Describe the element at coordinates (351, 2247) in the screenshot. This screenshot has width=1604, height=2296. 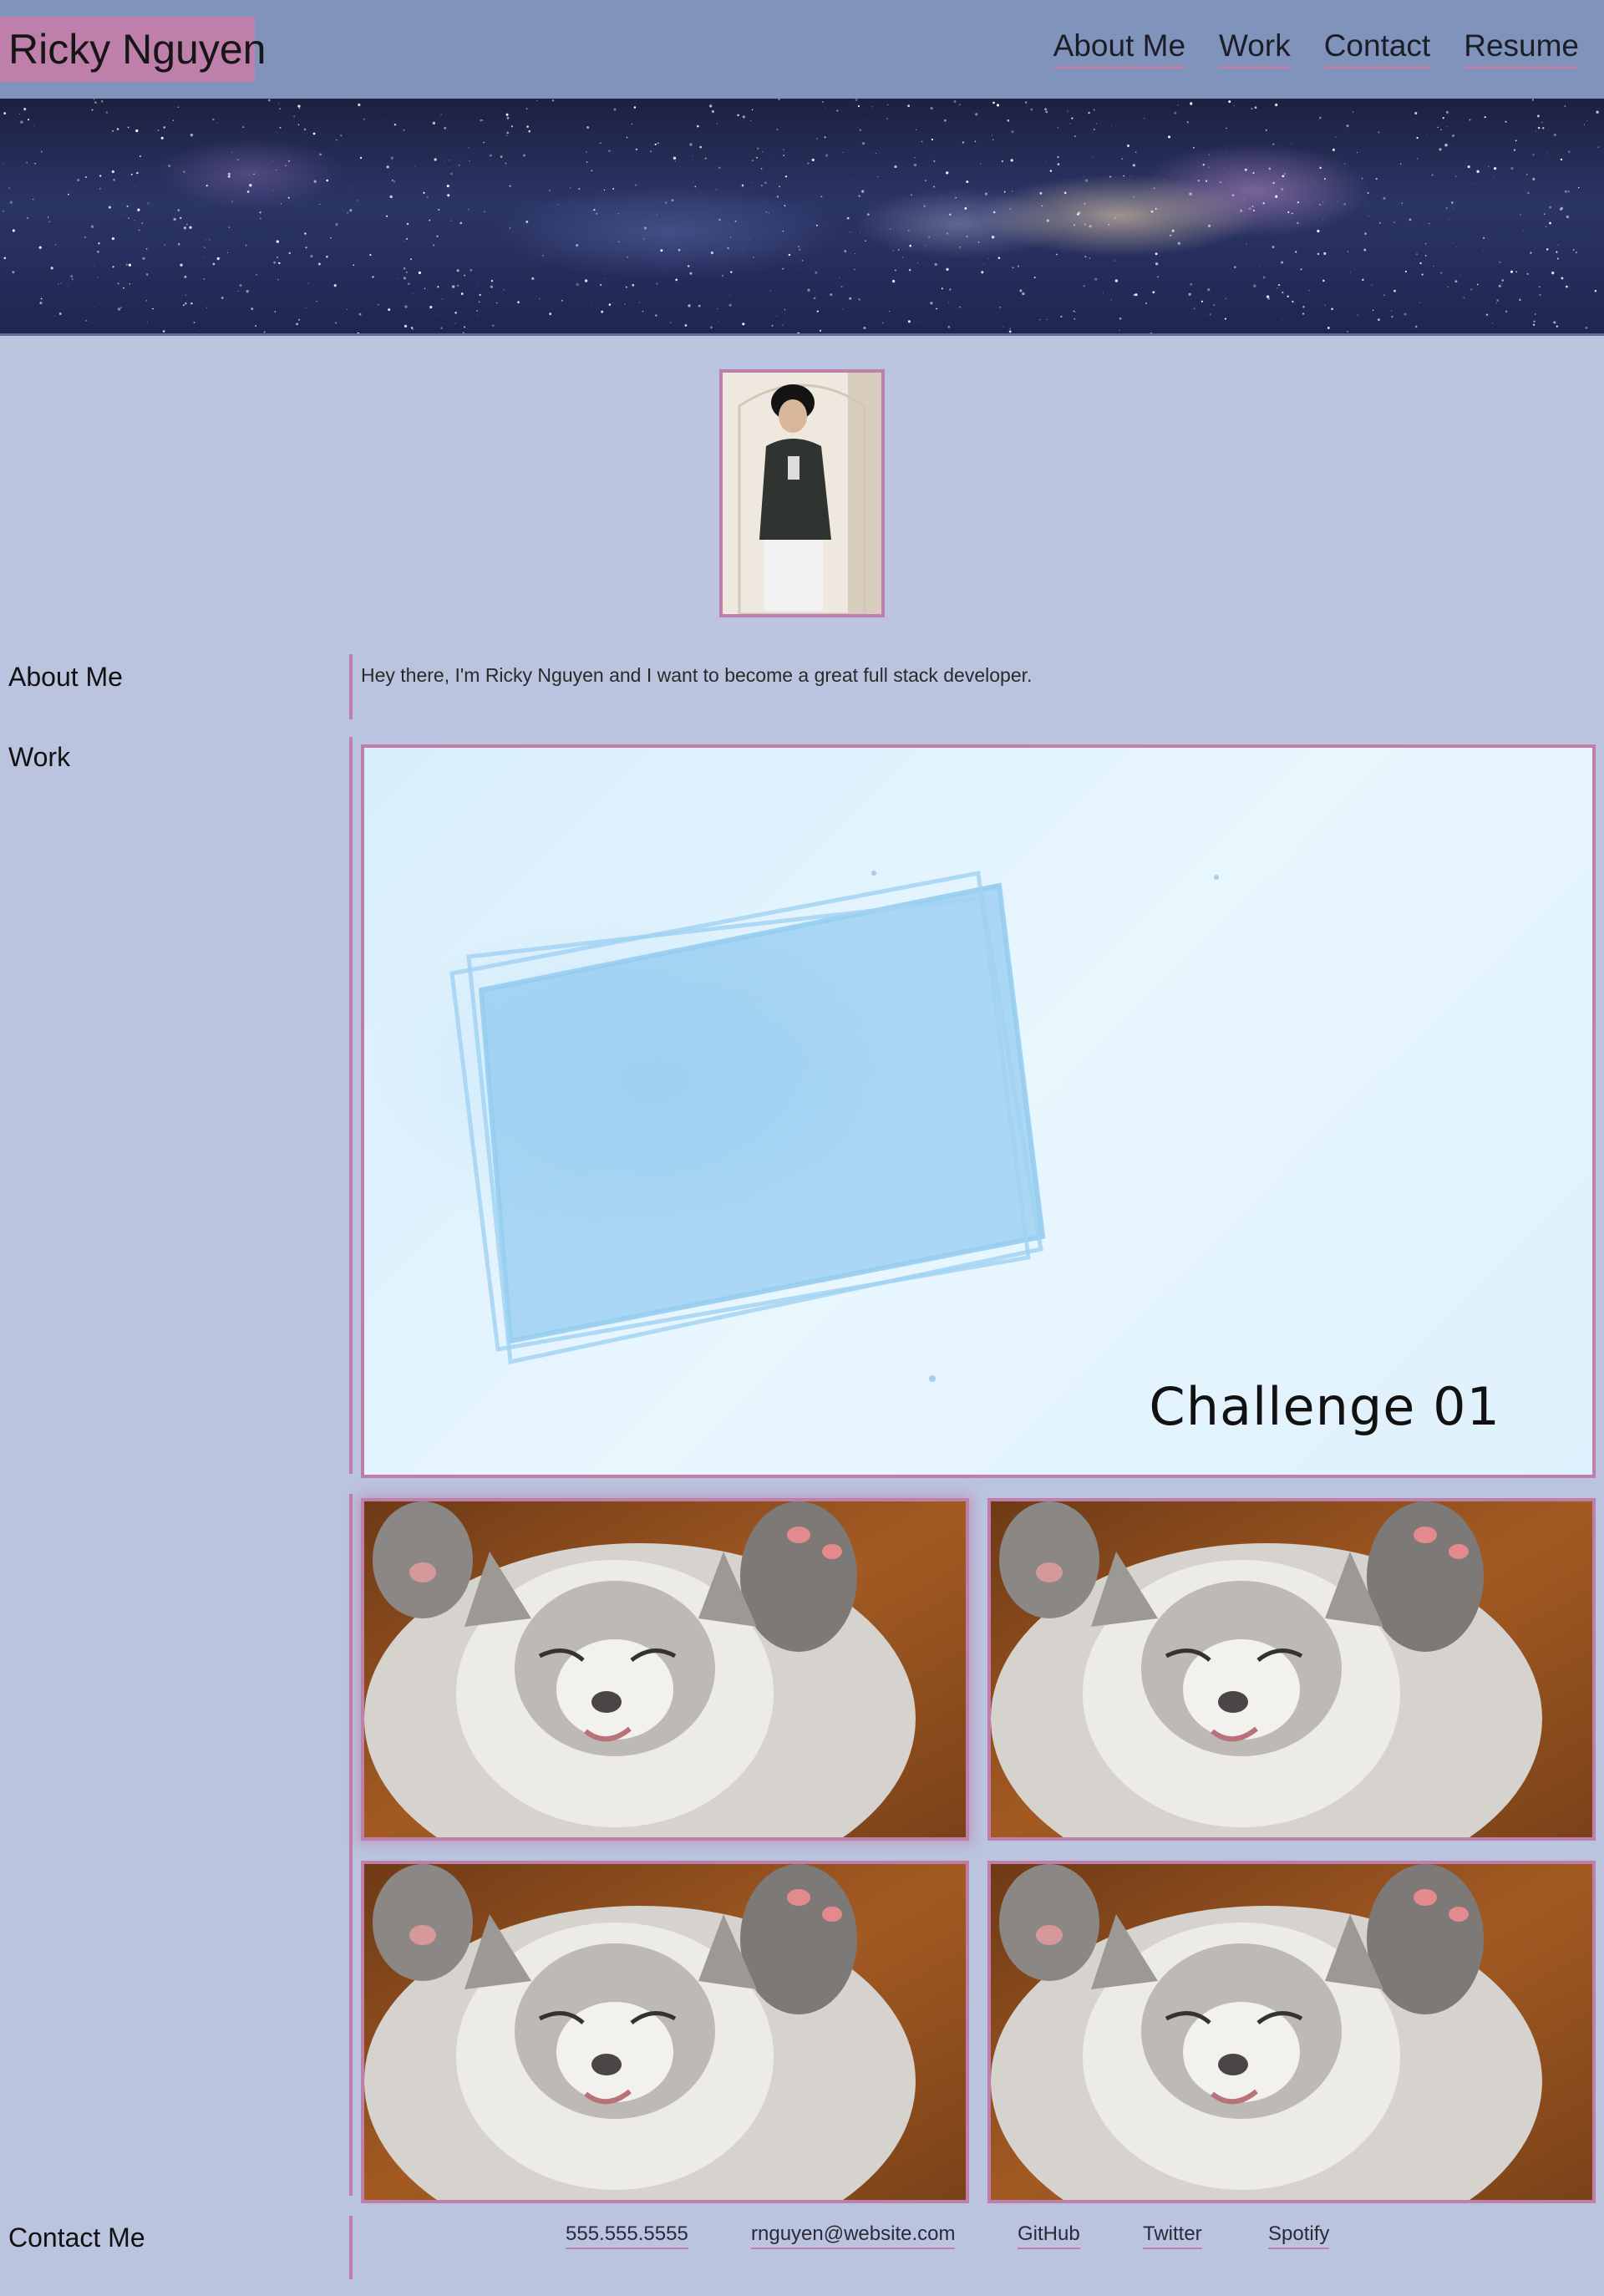
I see `contact-divider` at that location.